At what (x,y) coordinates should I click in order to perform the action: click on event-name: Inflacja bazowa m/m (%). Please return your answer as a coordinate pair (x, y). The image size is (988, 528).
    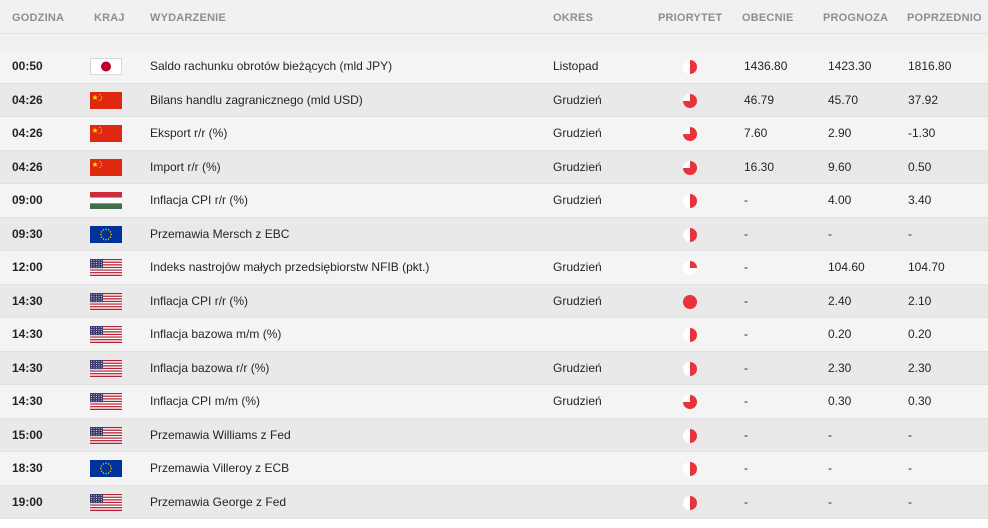
    Looking at the image, I should click on (215, 334).